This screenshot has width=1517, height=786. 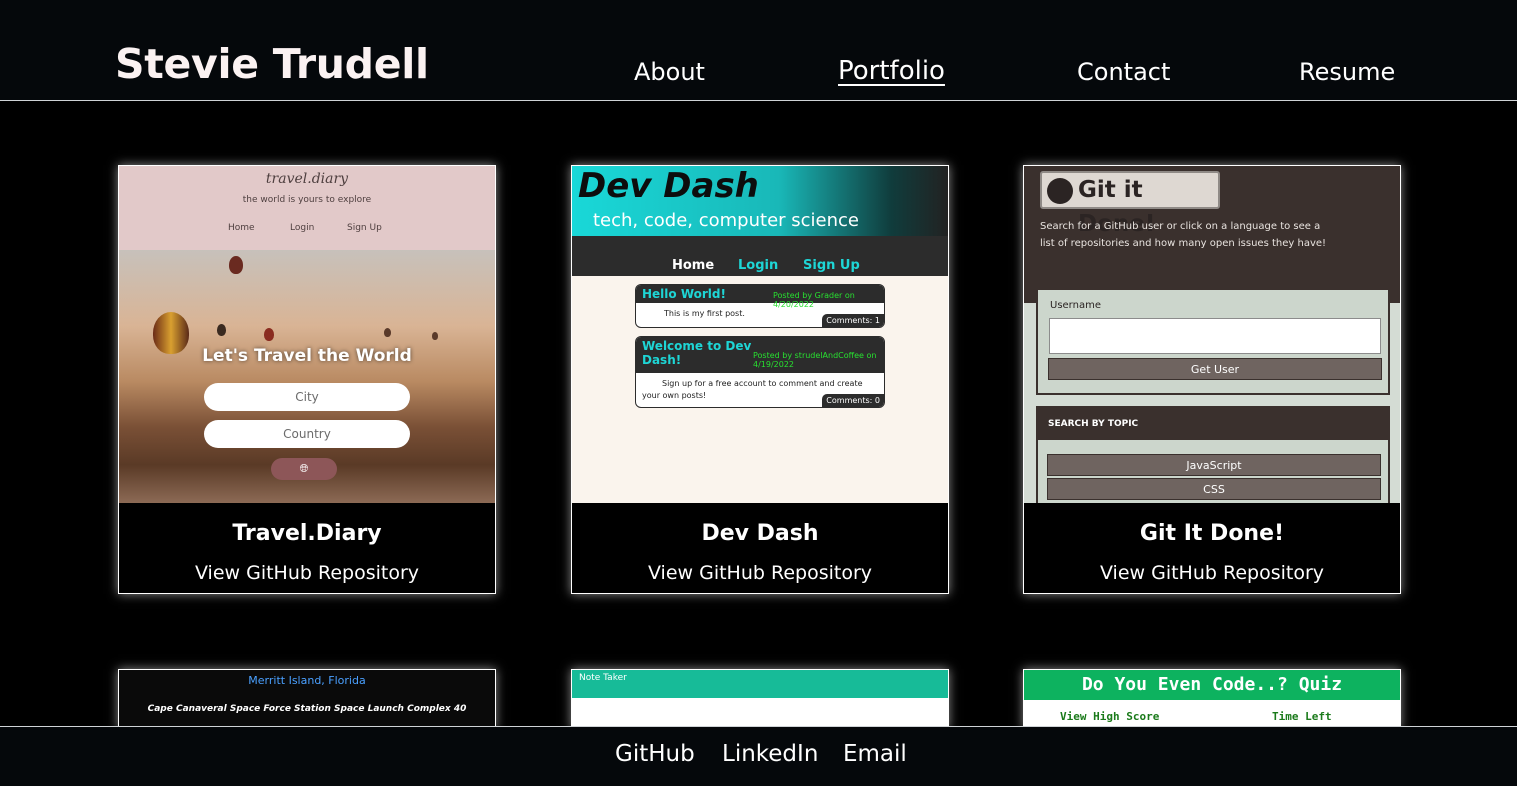 I want to click on screenshot-city-field: City, so click(x=307, y=397).